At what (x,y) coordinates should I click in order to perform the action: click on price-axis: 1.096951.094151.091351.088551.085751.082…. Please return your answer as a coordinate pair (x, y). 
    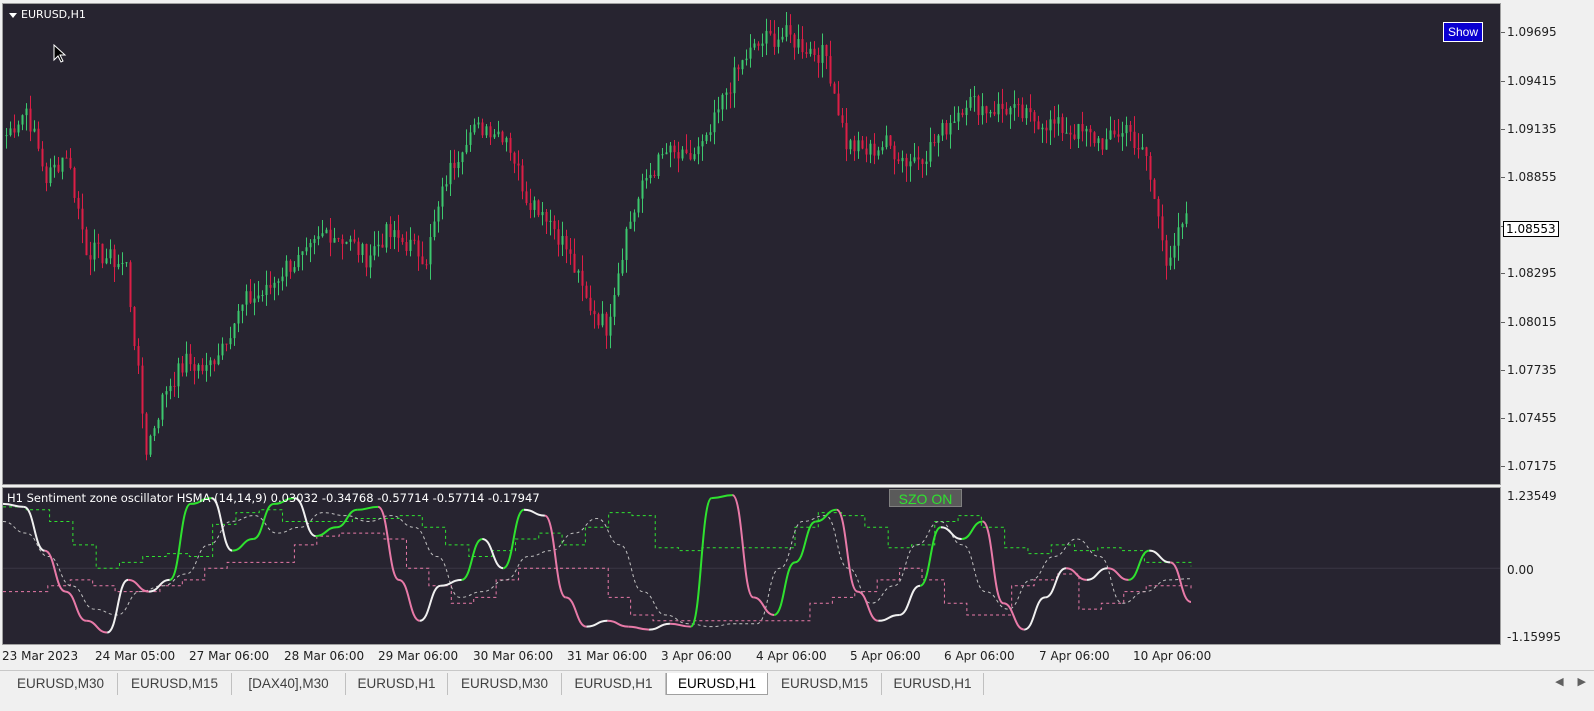
    Looking at the image, I should click on (1547, 322).